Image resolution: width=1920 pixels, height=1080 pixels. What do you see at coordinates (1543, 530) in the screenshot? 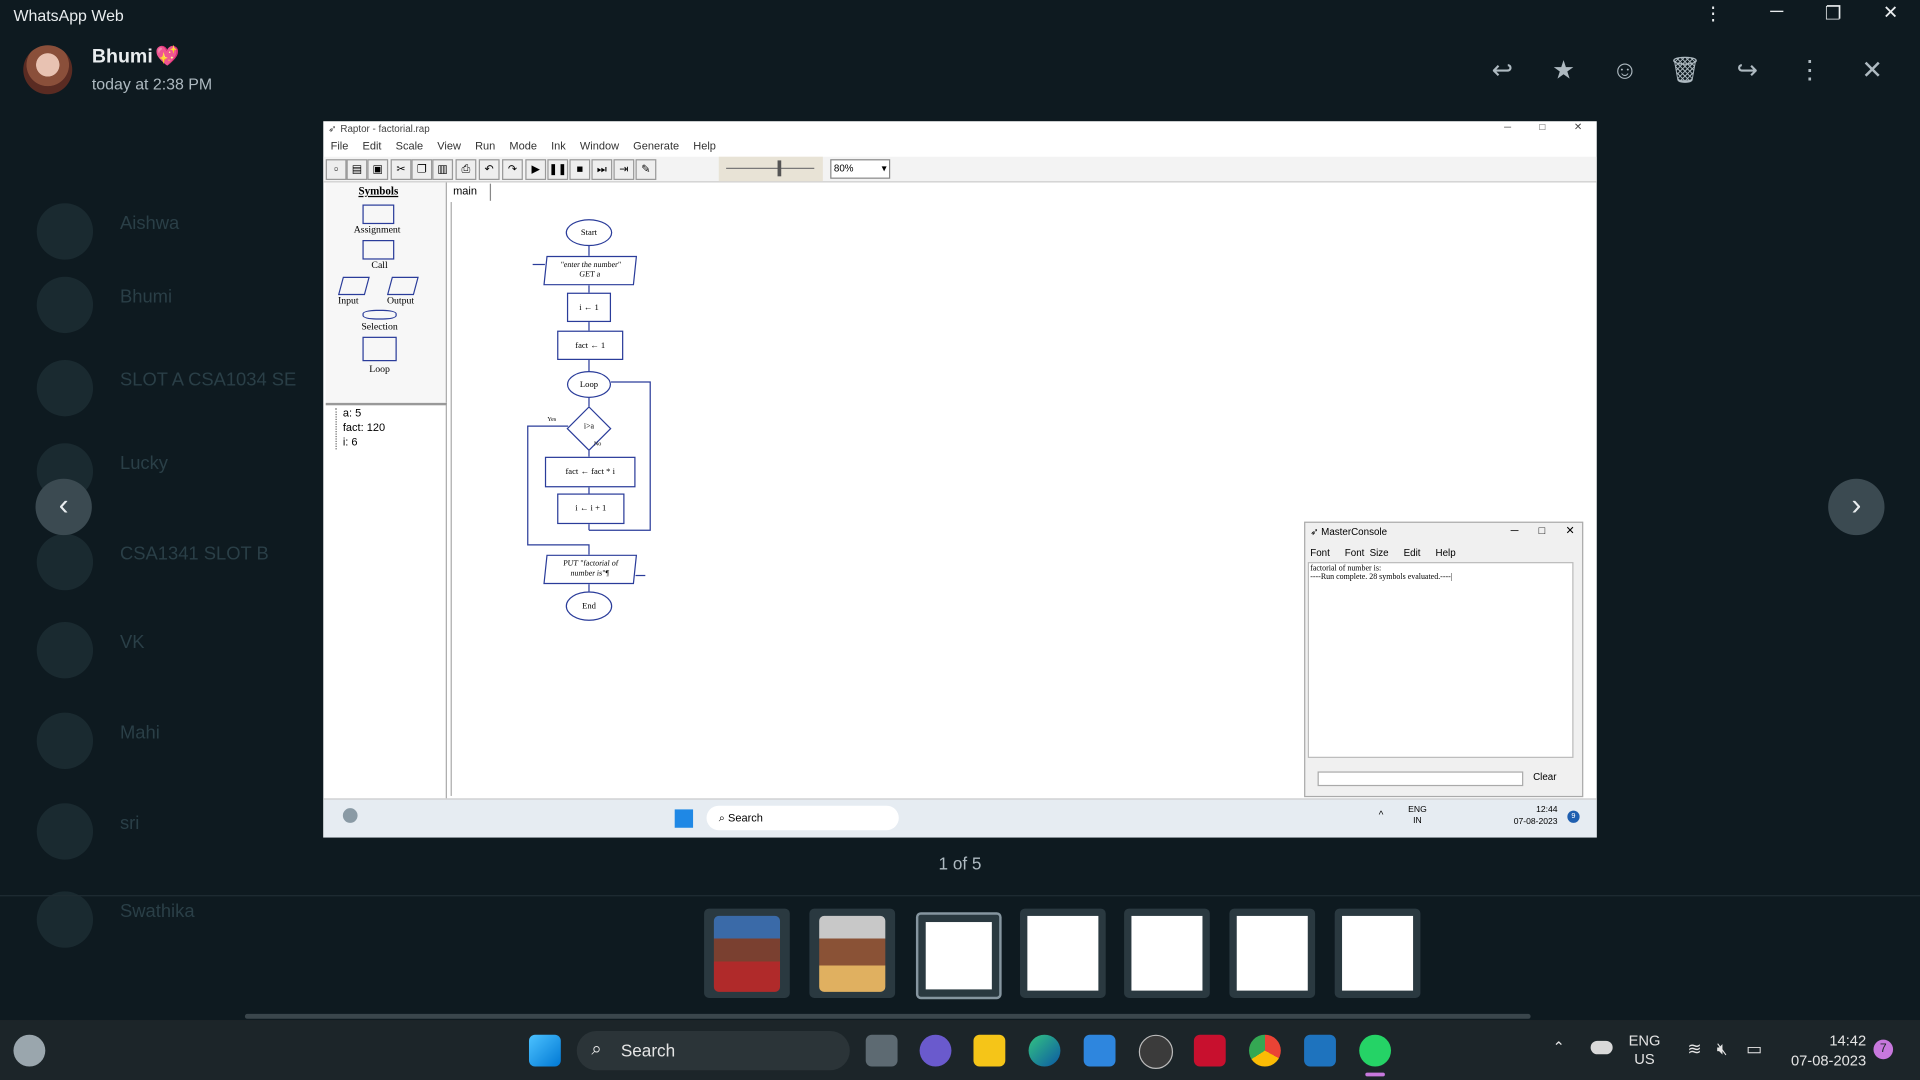
I see `console-window-controls: ─ □ ✕` at bounding box center [1543, 530].